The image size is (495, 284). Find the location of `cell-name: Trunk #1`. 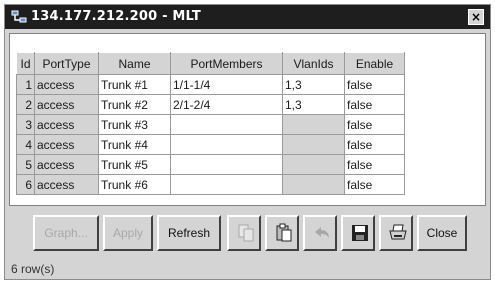

cell-name: Trunk #1 is located at coordinates (134, 84).